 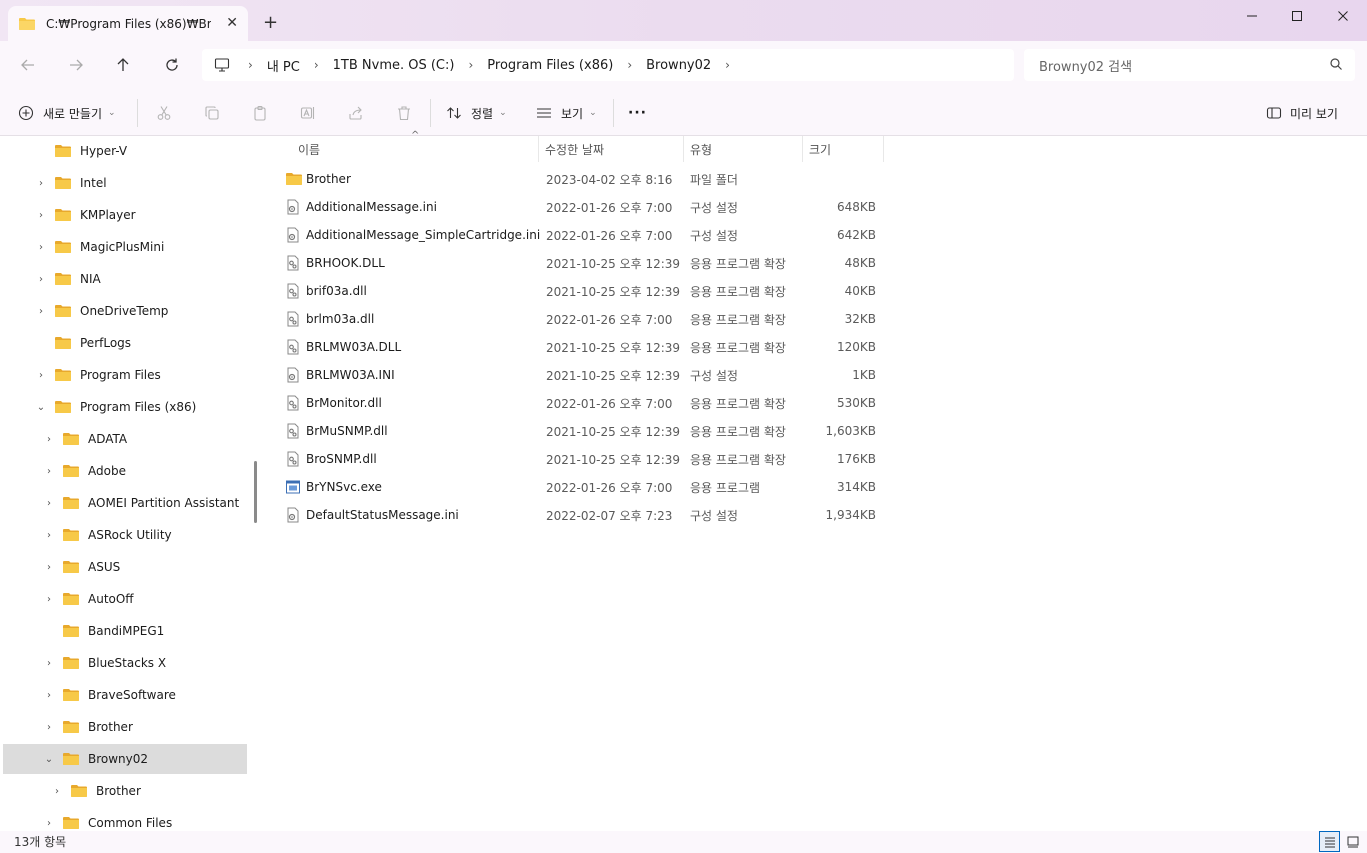 What do you see at coordinates (67, 113) in the screenshot?
I see `new-button: 새로 만들기 ⌄` at bounding box center [67, 113].